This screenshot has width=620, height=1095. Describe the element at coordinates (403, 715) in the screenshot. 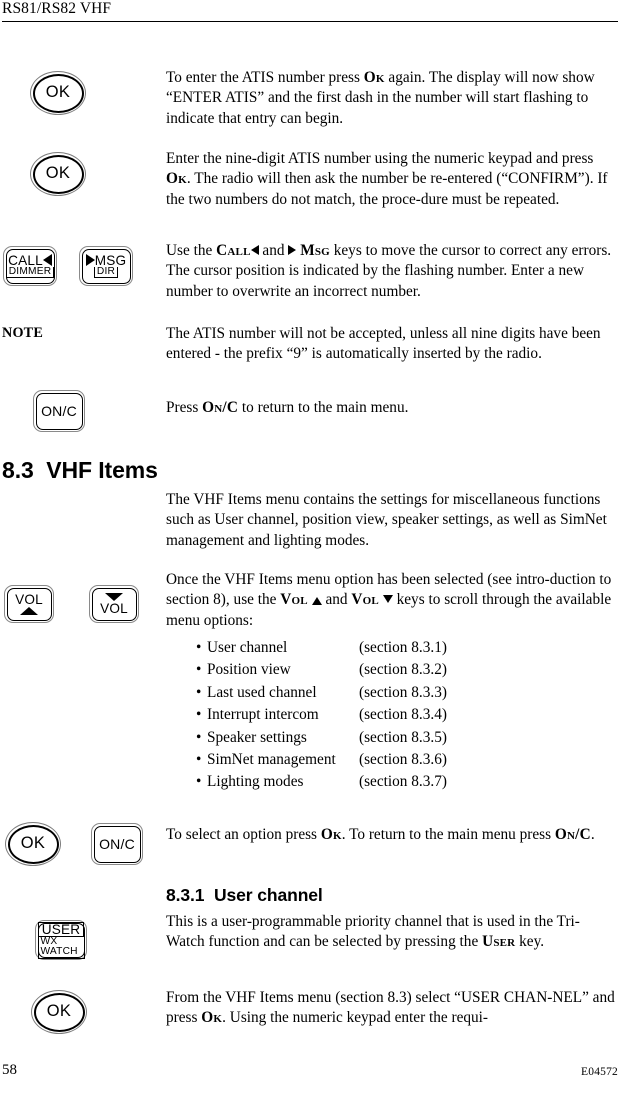

I see `list-item-section-ref: (section 8.3.4)` at that location.